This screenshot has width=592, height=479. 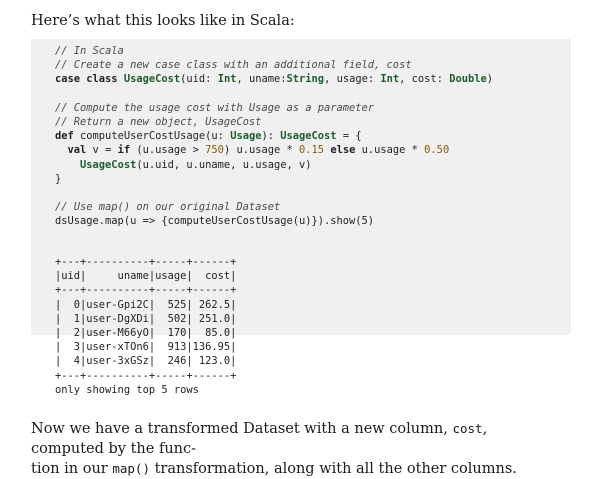 I want to click on table-row: | 3|user-xTOn6| 913|136.95|, so click(x=146, y=347).